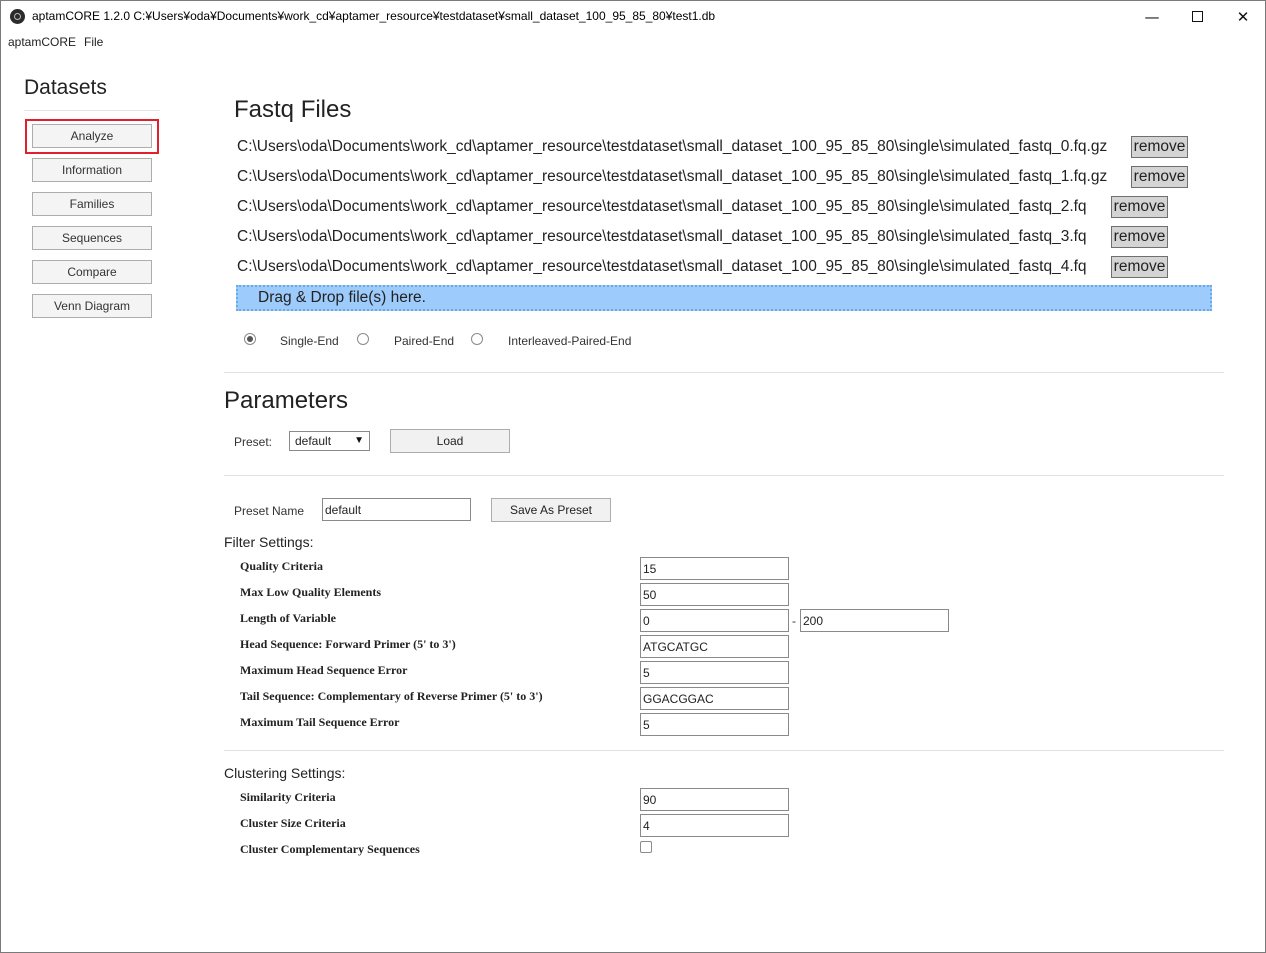 This screenshot has height=953, width=1266. Describe the element at coordinates (92, 238) in the screenshot. I see `nav-sequences-button: Sequences` at that location.